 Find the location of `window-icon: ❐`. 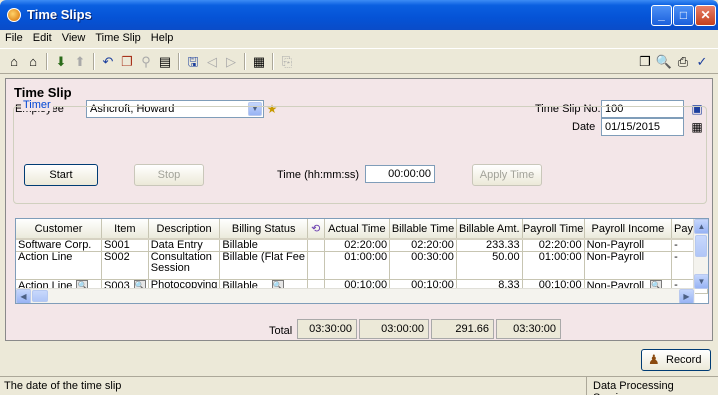

window-icon: ❐ is located at coordinates (645, 61).